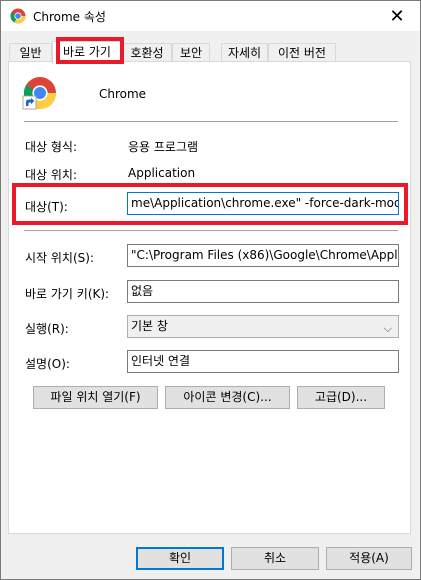  What do you see at coordinates (147, 52) in the screenshot?
I see `tab-compatibility: 호환성` at bounding box center [147, 52].